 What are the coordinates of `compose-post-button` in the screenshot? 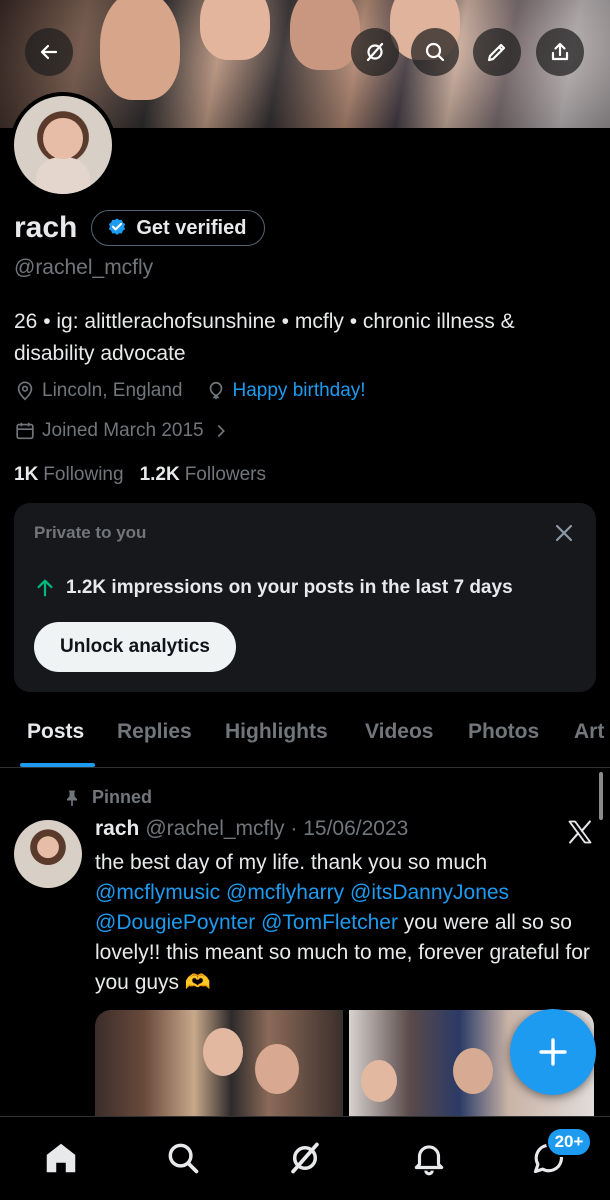 It's located at (553, 1052).